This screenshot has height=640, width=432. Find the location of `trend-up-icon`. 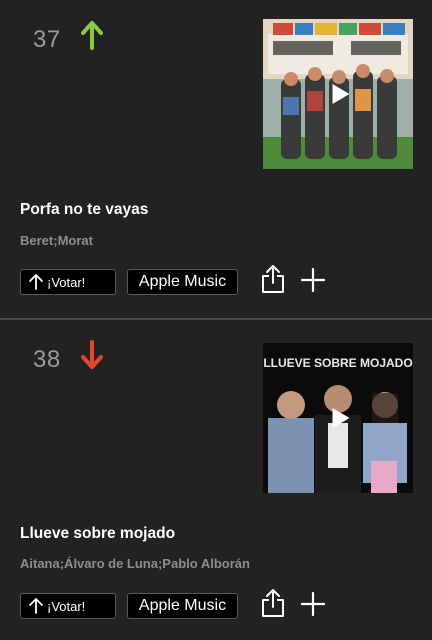

trend-up-icon is located at coordinates (92, 35).